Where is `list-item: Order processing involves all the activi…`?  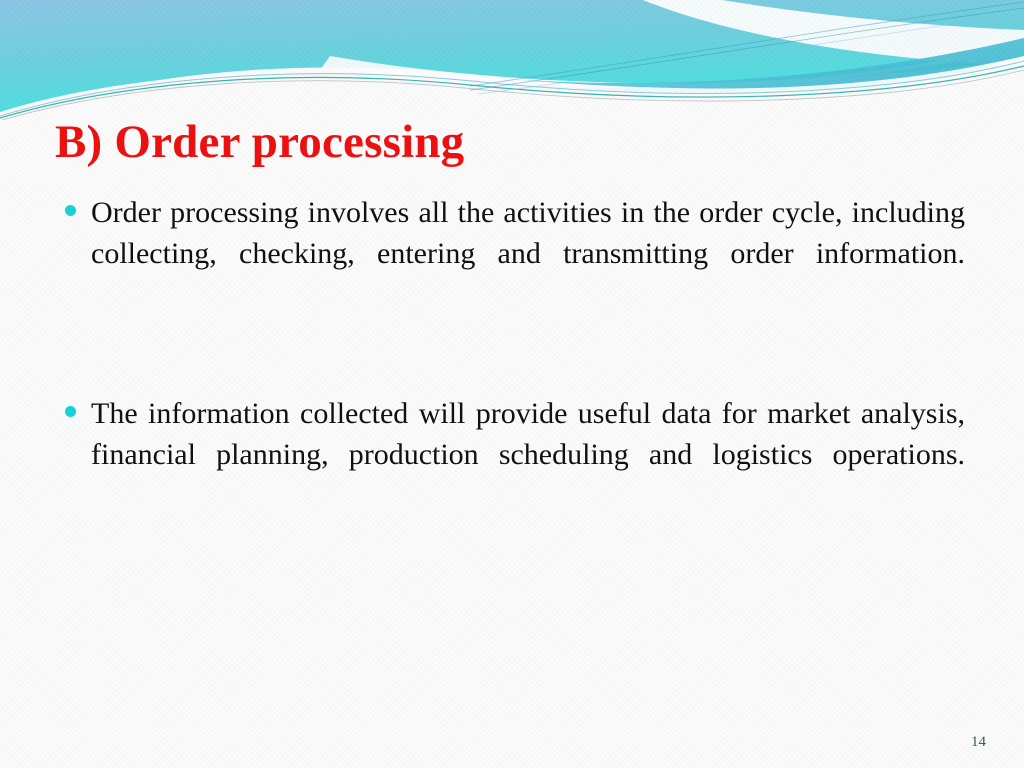 list-item: Order processing involves all the activi… is located at coordinates (510, 253).